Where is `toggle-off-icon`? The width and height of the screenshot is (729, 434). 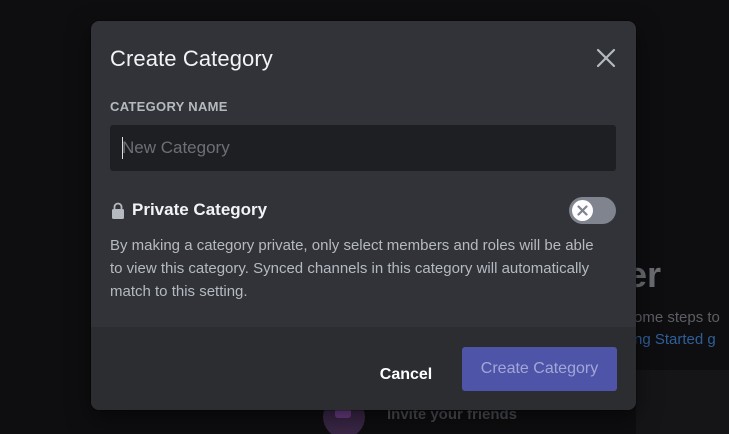 toggle-off-icon is located at coordinates (582, 210).